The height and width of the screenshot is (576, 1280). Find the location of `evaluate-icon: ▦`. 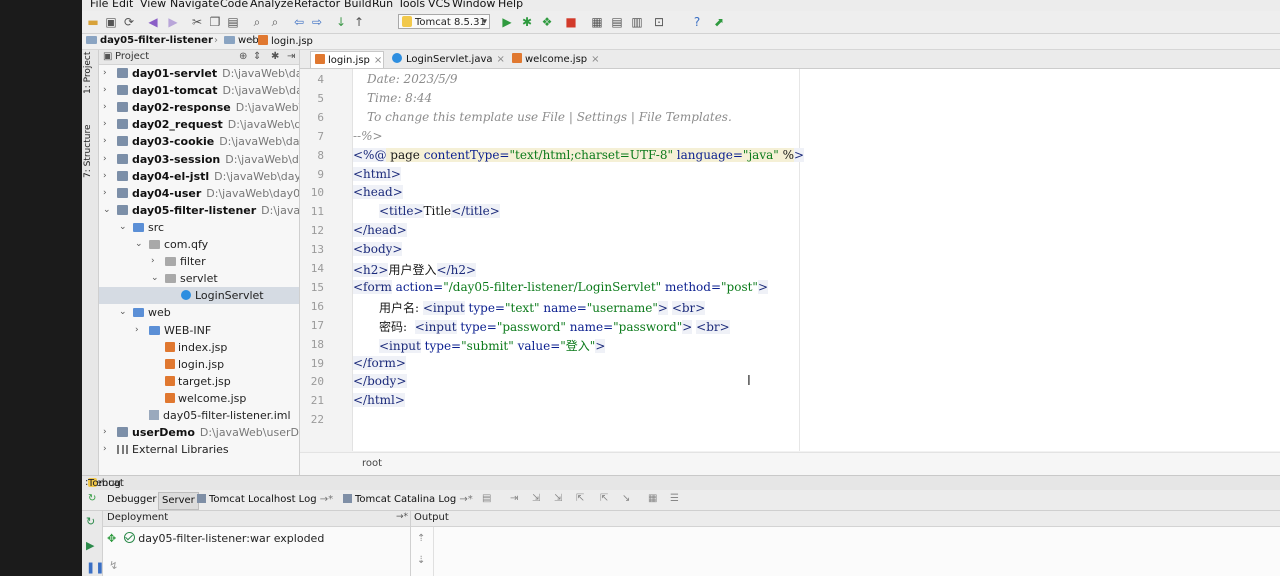

evaluate-icon: ▦ is located at coordinates (652, 498).